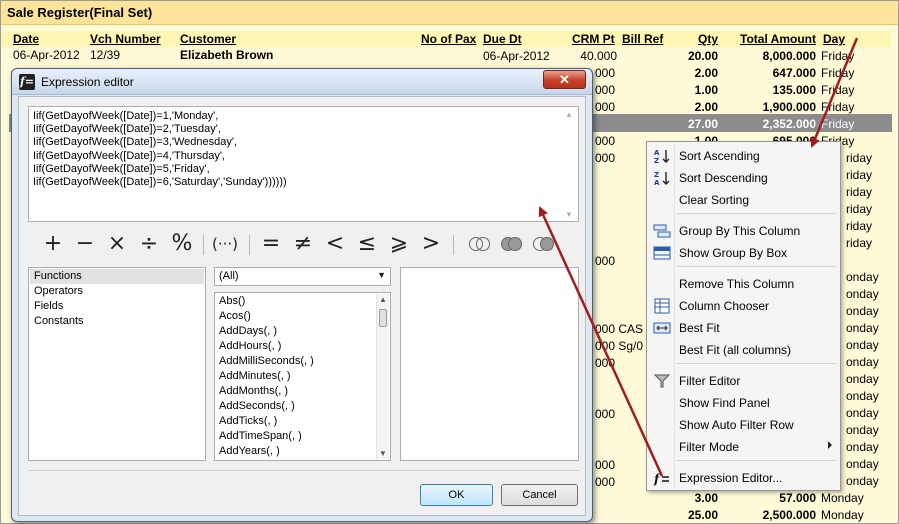 Image resolution: width=899 pixels, height=524 pixels. What do you see at coordinates (743, 156) in the screenshot?
I see `menu-item-sort-ascending: A Z Sort Ascending` at bounding box center [743, 156].